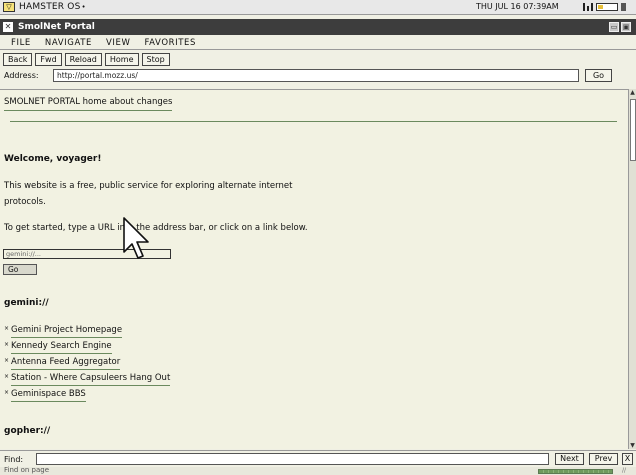  Describe the element at coordinates (632, 269) in the screenshot. I see `vertical-scrollbar: ▲ ▼` at that location.